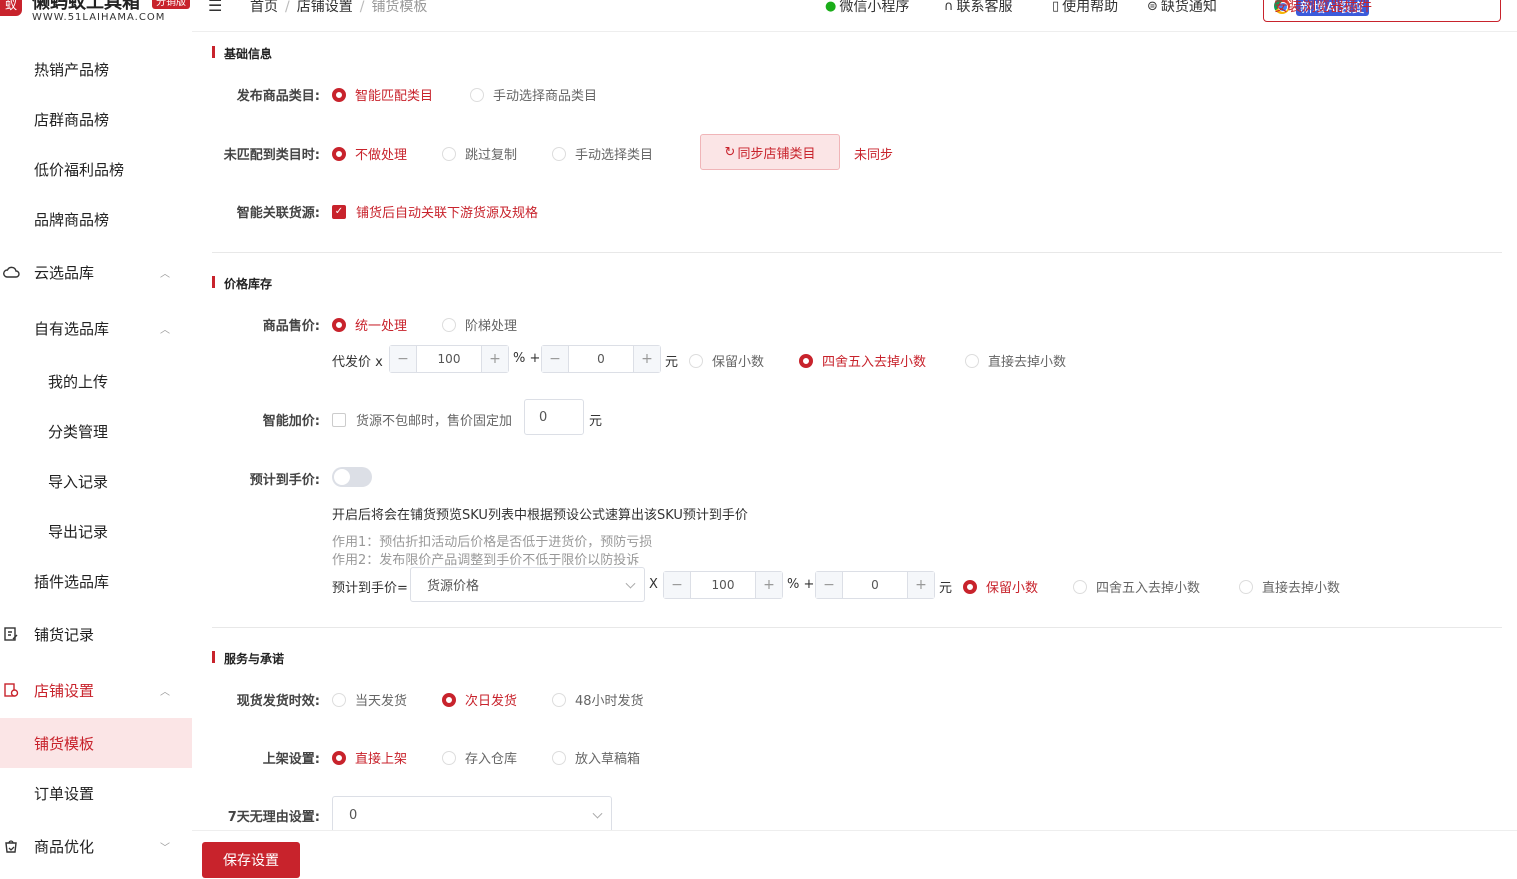 The image size is (1517, 879). I want to click on radio-label: 存入仓库, so click(491, 759).